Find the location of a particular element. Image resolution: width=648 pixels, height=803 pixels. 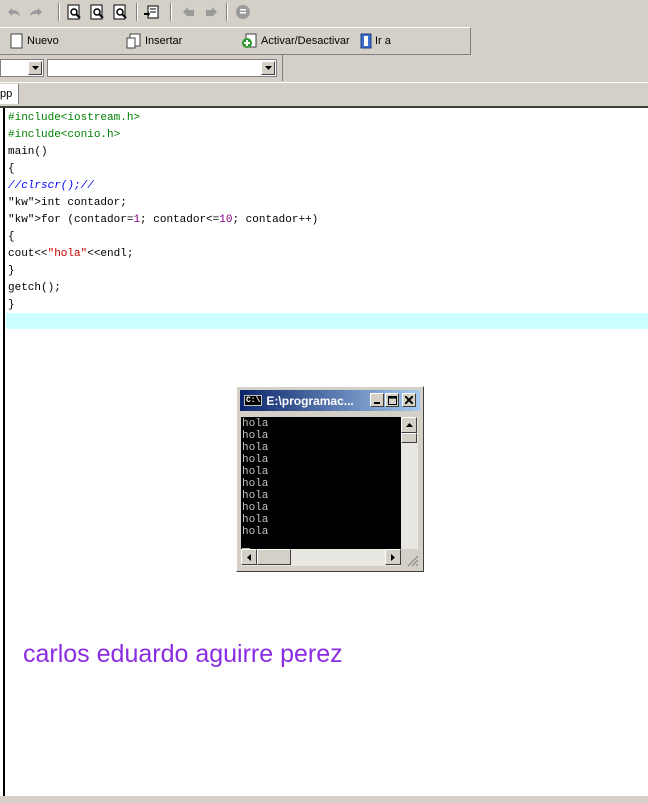

file-tabs: pp is located at coordinates (324, 94).